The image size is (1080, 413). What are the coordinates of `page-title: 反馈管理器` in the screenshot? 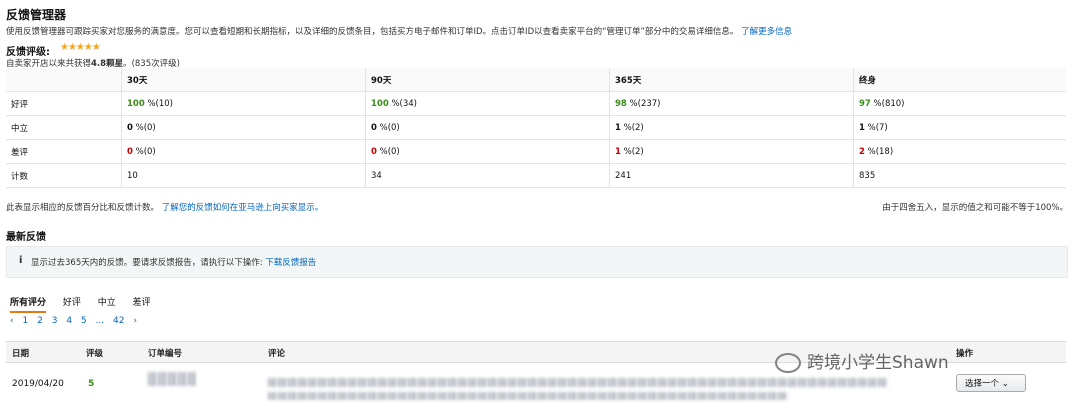 It's located at (36, 15).